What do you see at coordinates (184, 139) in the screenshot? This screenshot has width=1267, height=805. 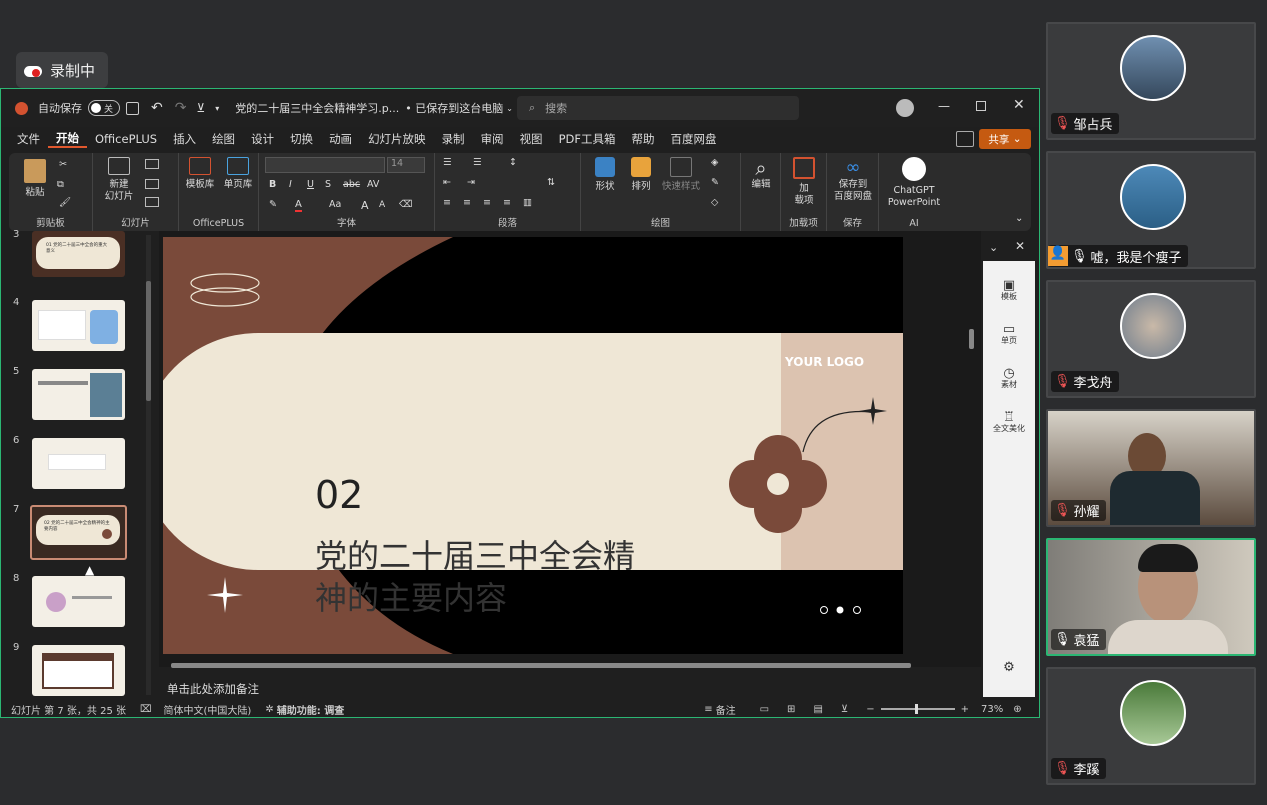 I see `tab-insert: 插入` at bounding box center [184, 139].